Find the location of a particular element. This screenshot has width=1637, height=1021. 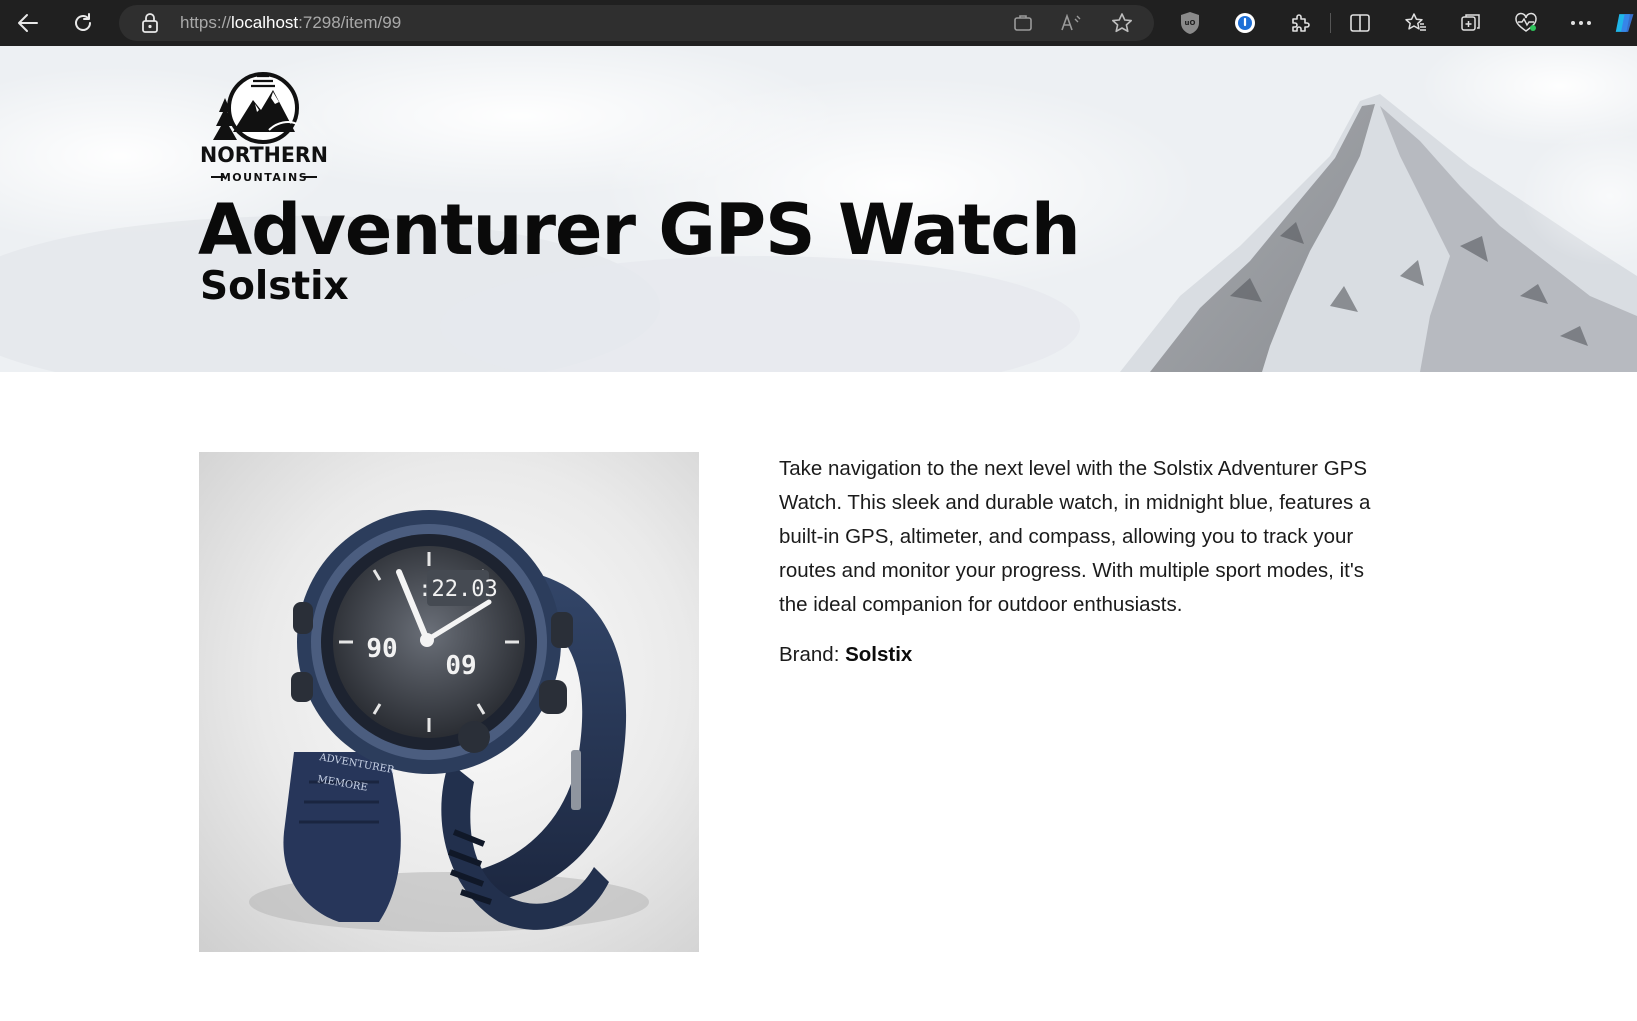

logo-northern-text: NORTHERN is located at coordinates (264, 155).